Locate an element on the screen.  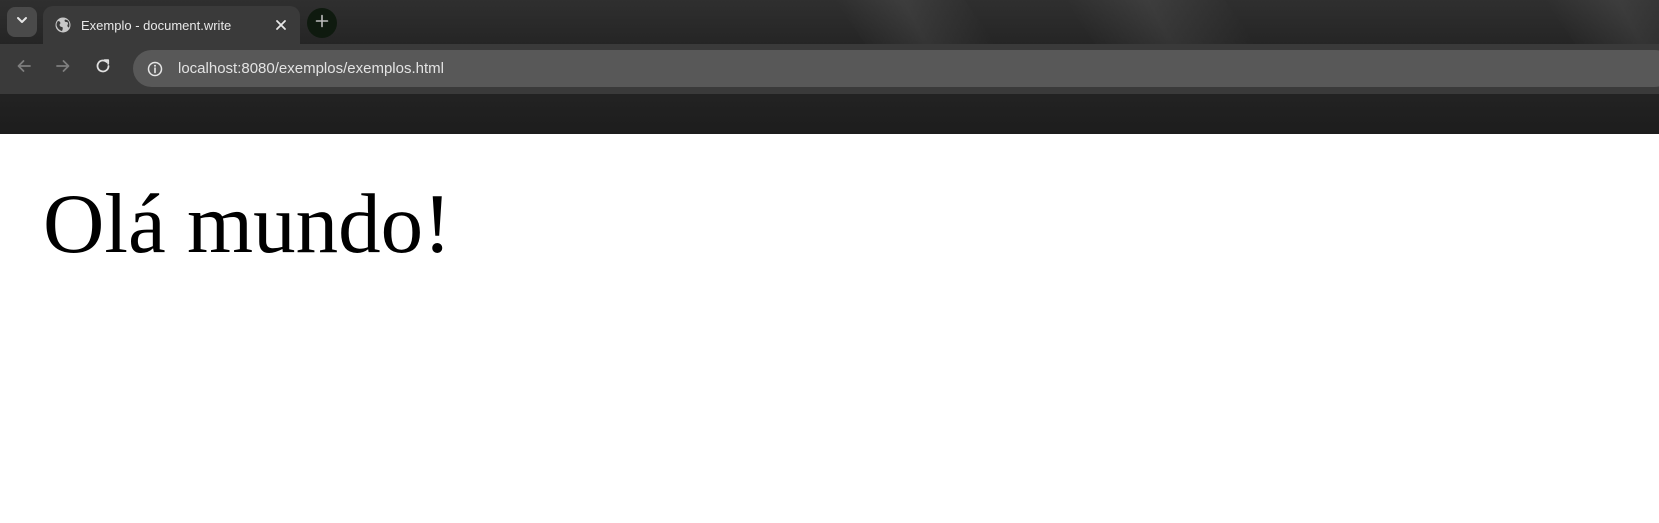
tab-search-button is located at coordinates (22, 22).